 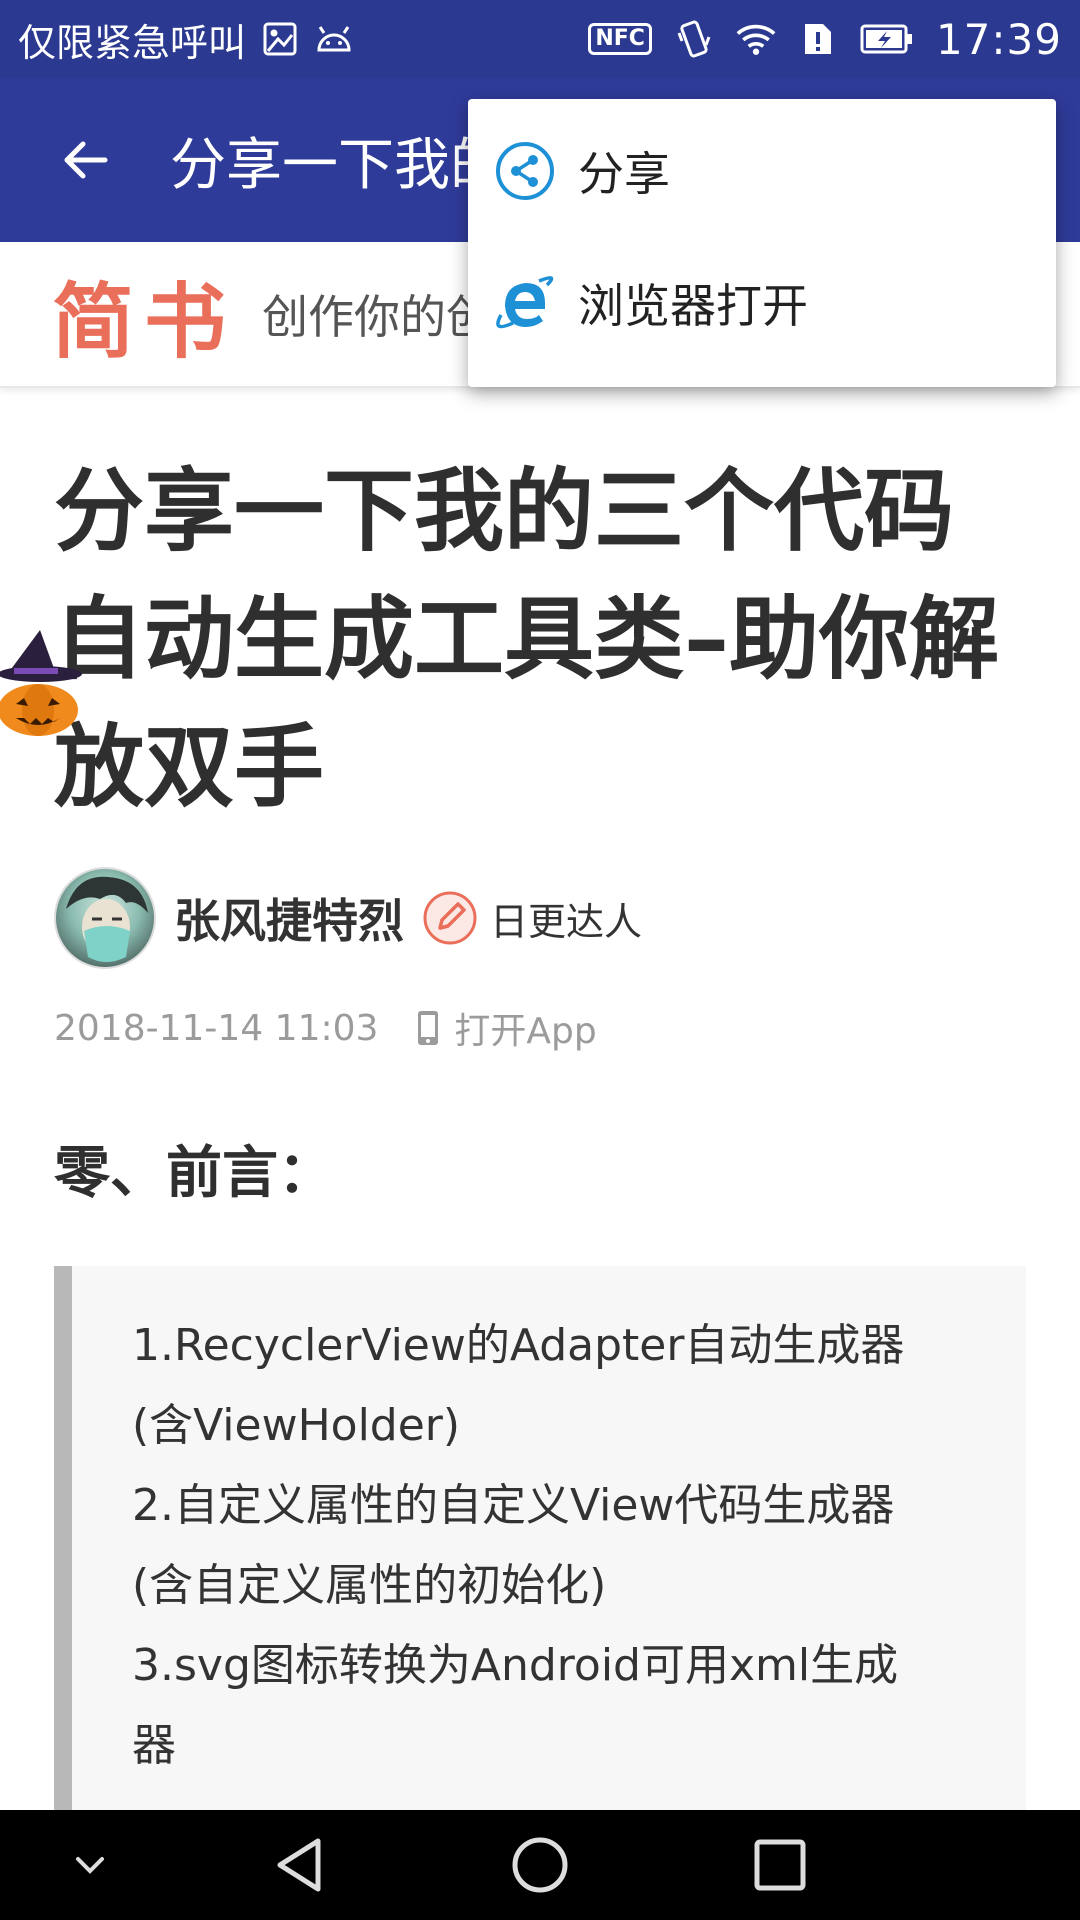 I want to click on status-right: NFC 17:39, so click(x=825, y=39).